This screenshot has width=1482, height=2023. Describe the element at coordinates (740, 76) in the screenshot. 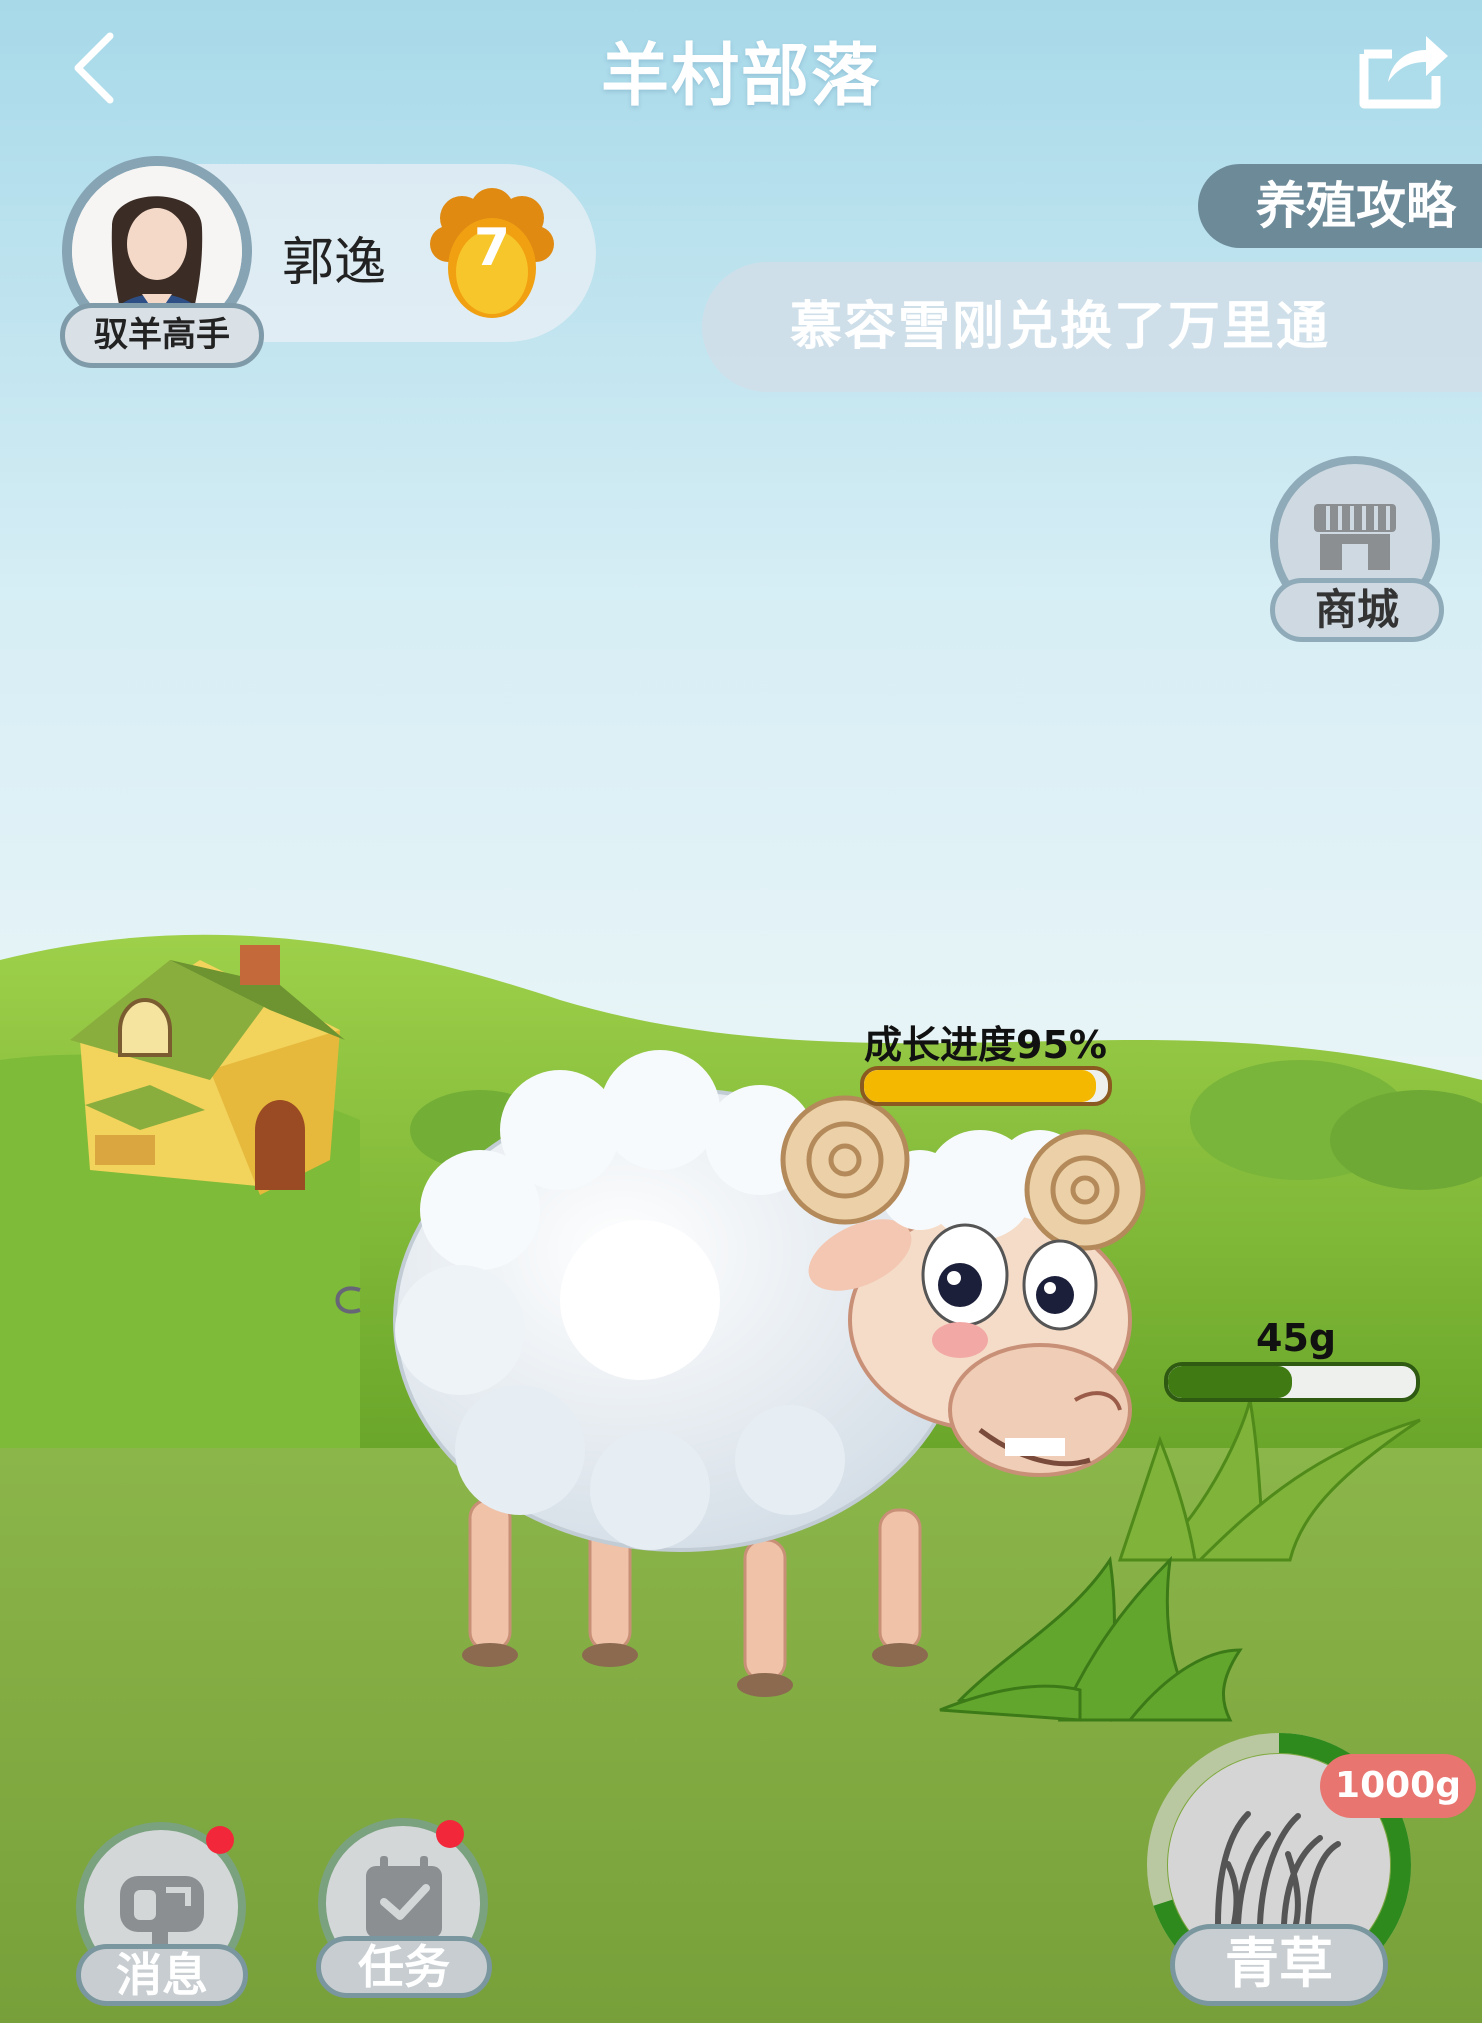

I see `page-title: 羊村部落` at that location.